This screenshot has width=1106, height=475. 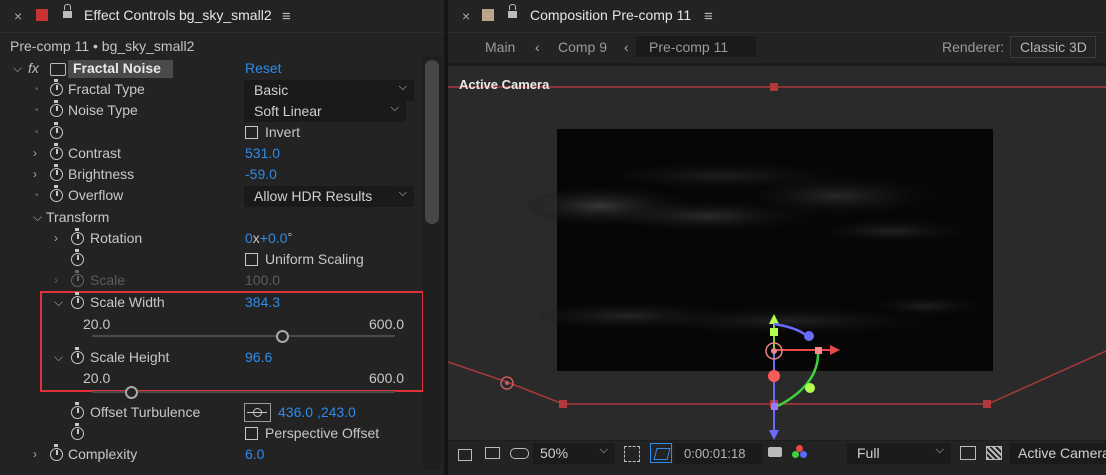 What do you see at coordinates (994, 453) in the screenshot?
I see `transparency-grid-icon` at bounding box center [994, 453].